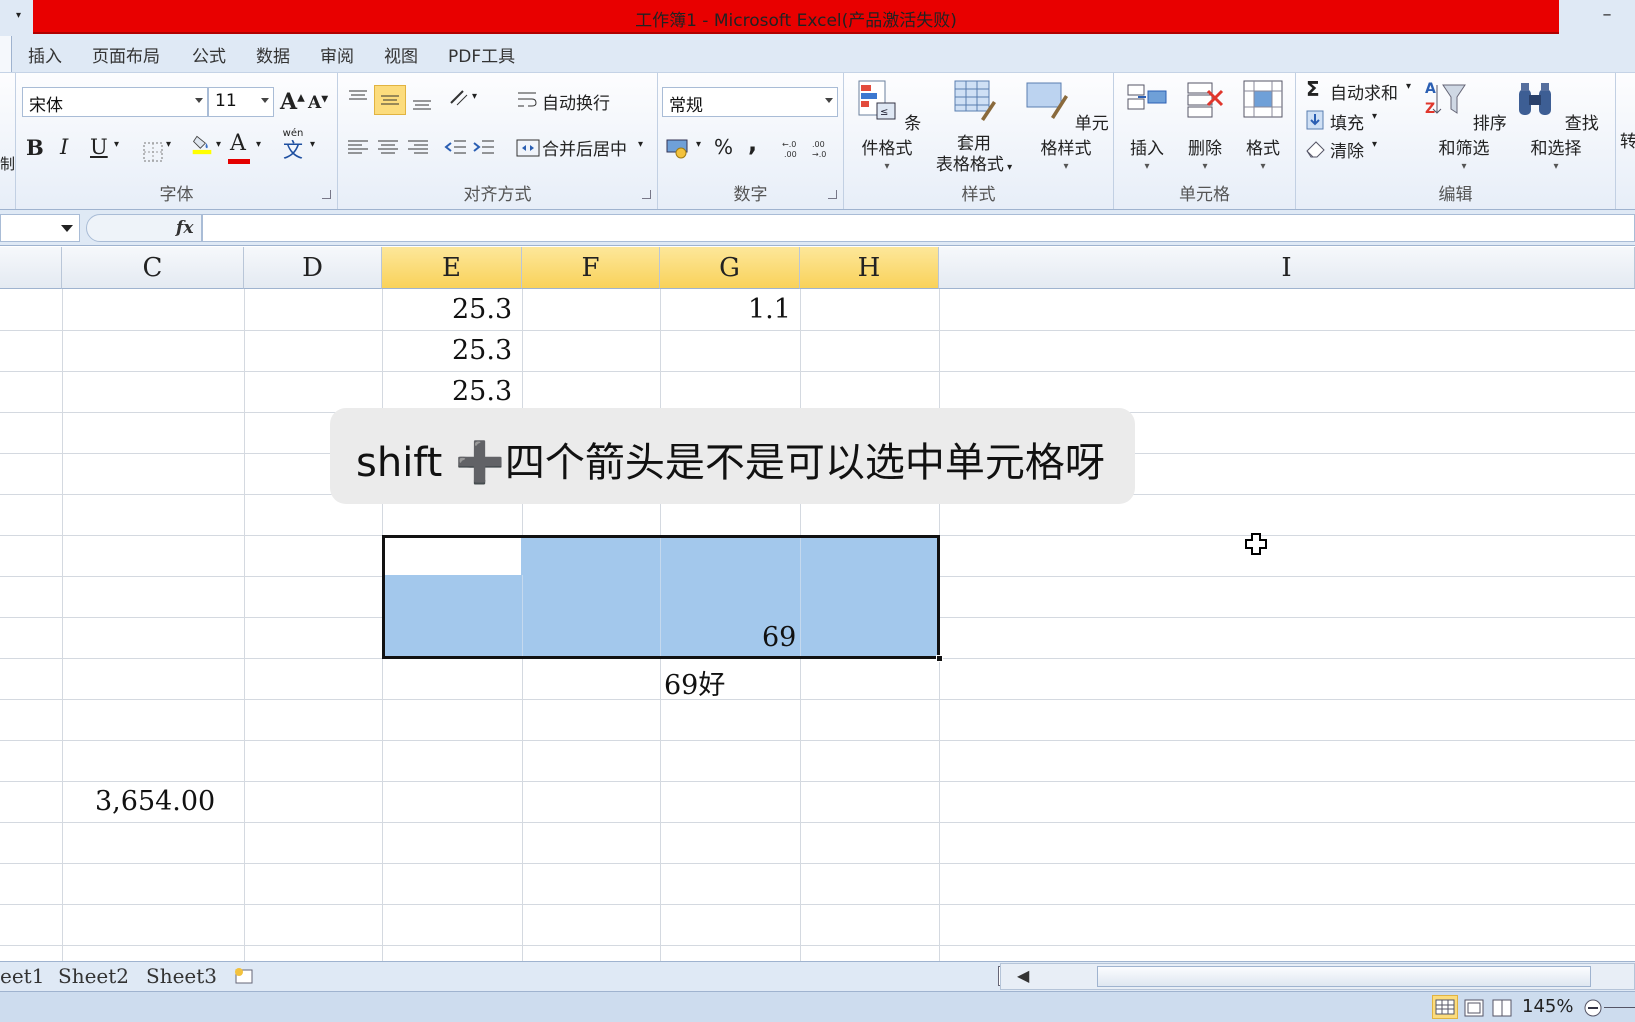 The image size is (1635, 1022). Describe the element at coordinates (769, 309) in the screenshot. I see `cell-g1: 1.1` at that location.